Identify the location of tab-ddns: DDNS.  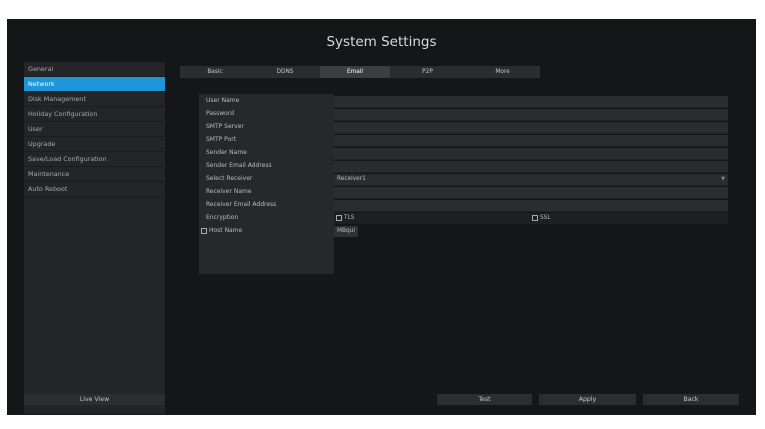
(285, 72).